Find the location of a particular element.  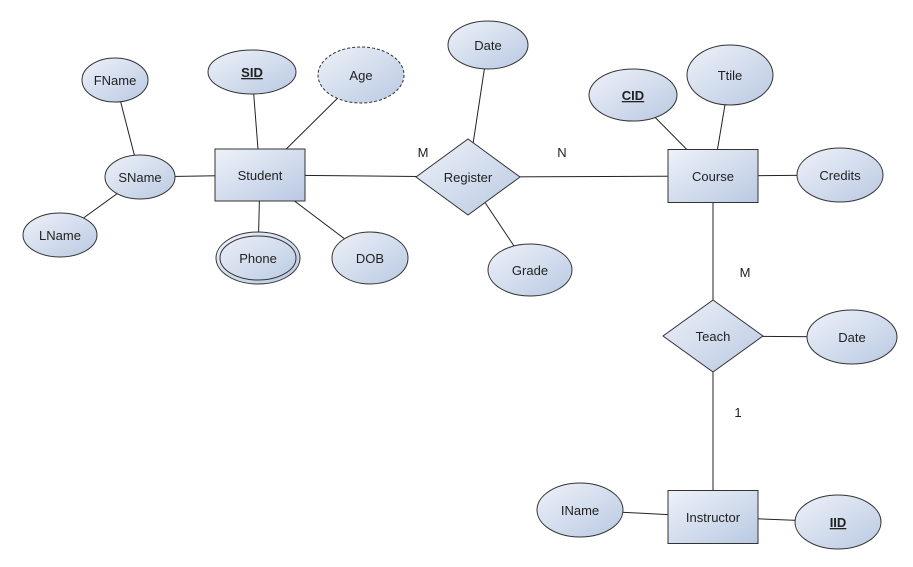

relationship-register: Register is located at coordinates (468, 177).